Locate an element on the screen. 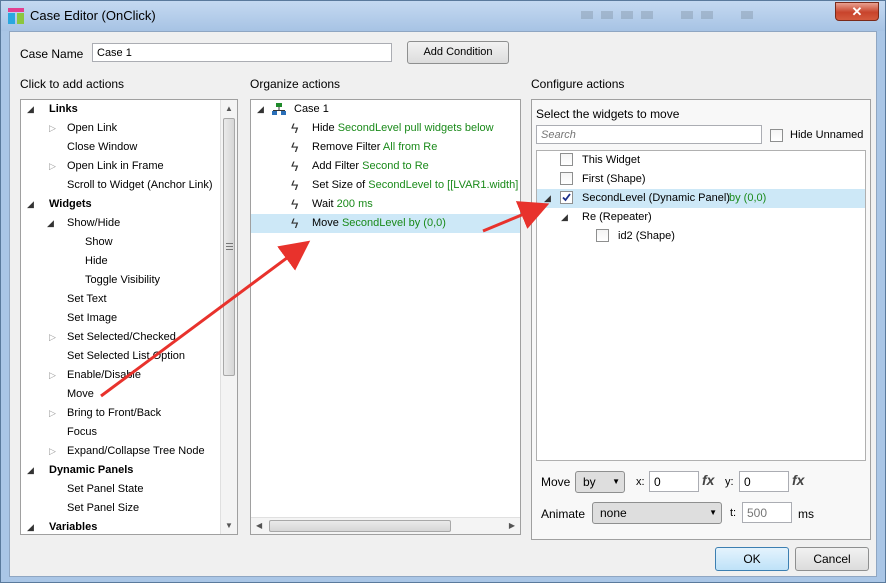 The width and height of the screenshot is (886, 584). action-label: Bring to Front/Back is located at coordinates (114, 413).